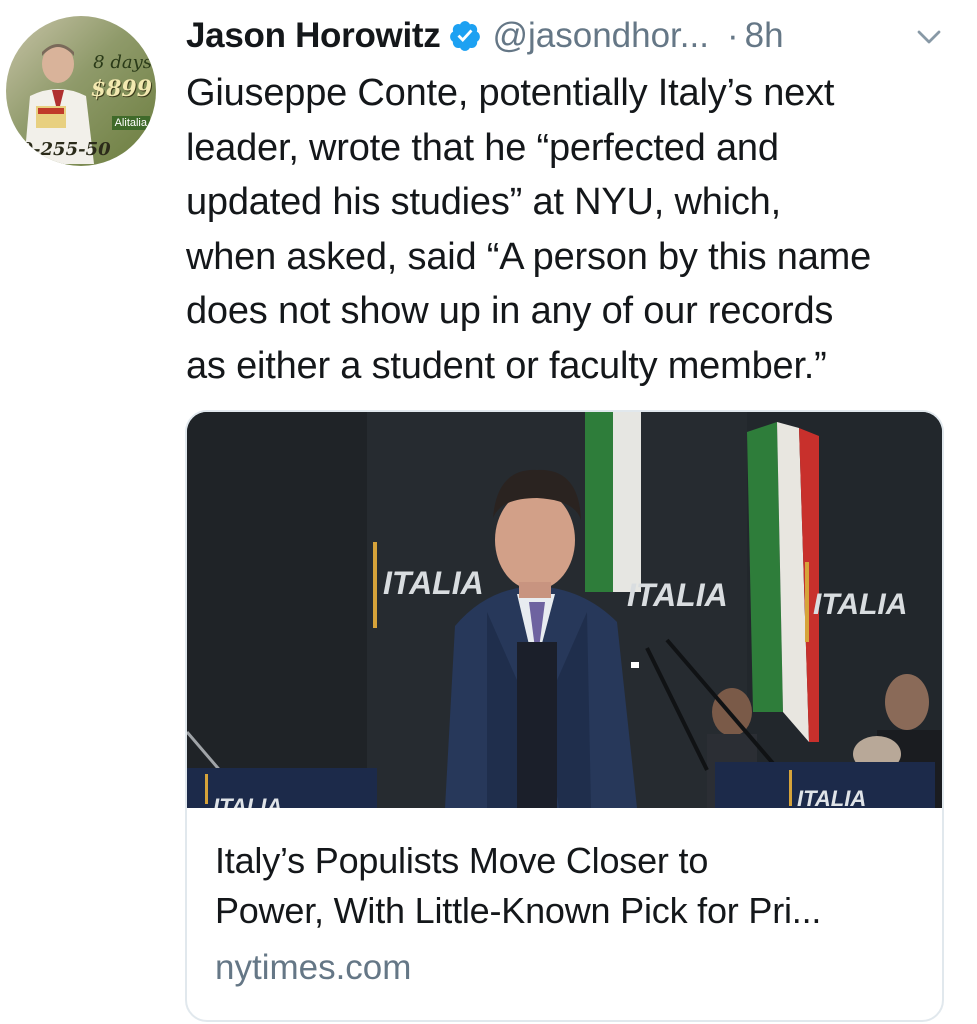 This screenshot has width=977, height=1024. What do you see at coordinates (462, 860) in the screenshot?
I see `card-title-line: Italy’s Populists Move Closer to` at bounding box center [462, 860].